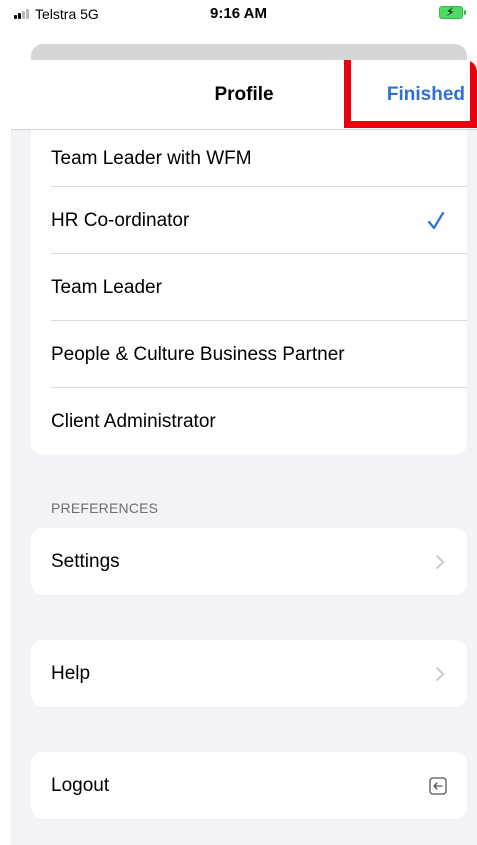 The height and width of the screenshot is (845, 477). What do you see at coordinates (436, 220) in the screenshot?
I see `checkmark-icon` at bounding box center [436, 220].